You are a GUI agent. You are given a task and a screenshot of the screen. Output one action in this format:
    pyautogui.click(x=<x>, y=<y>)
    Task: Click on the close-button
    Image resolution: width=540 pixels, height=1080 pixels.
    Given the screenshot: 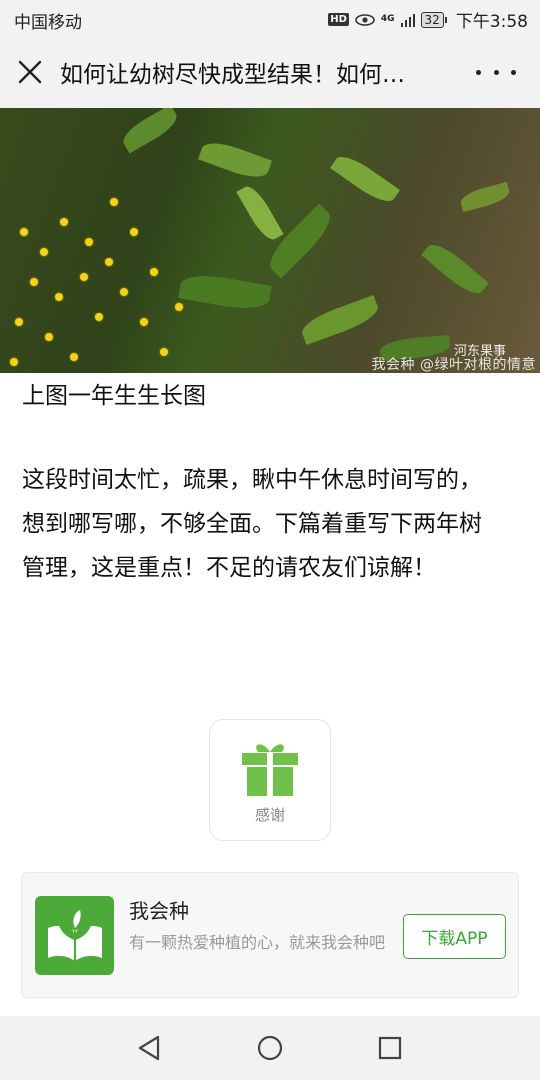 What is the action you would take?
    pyautogui.click(x=30, y=72)
    